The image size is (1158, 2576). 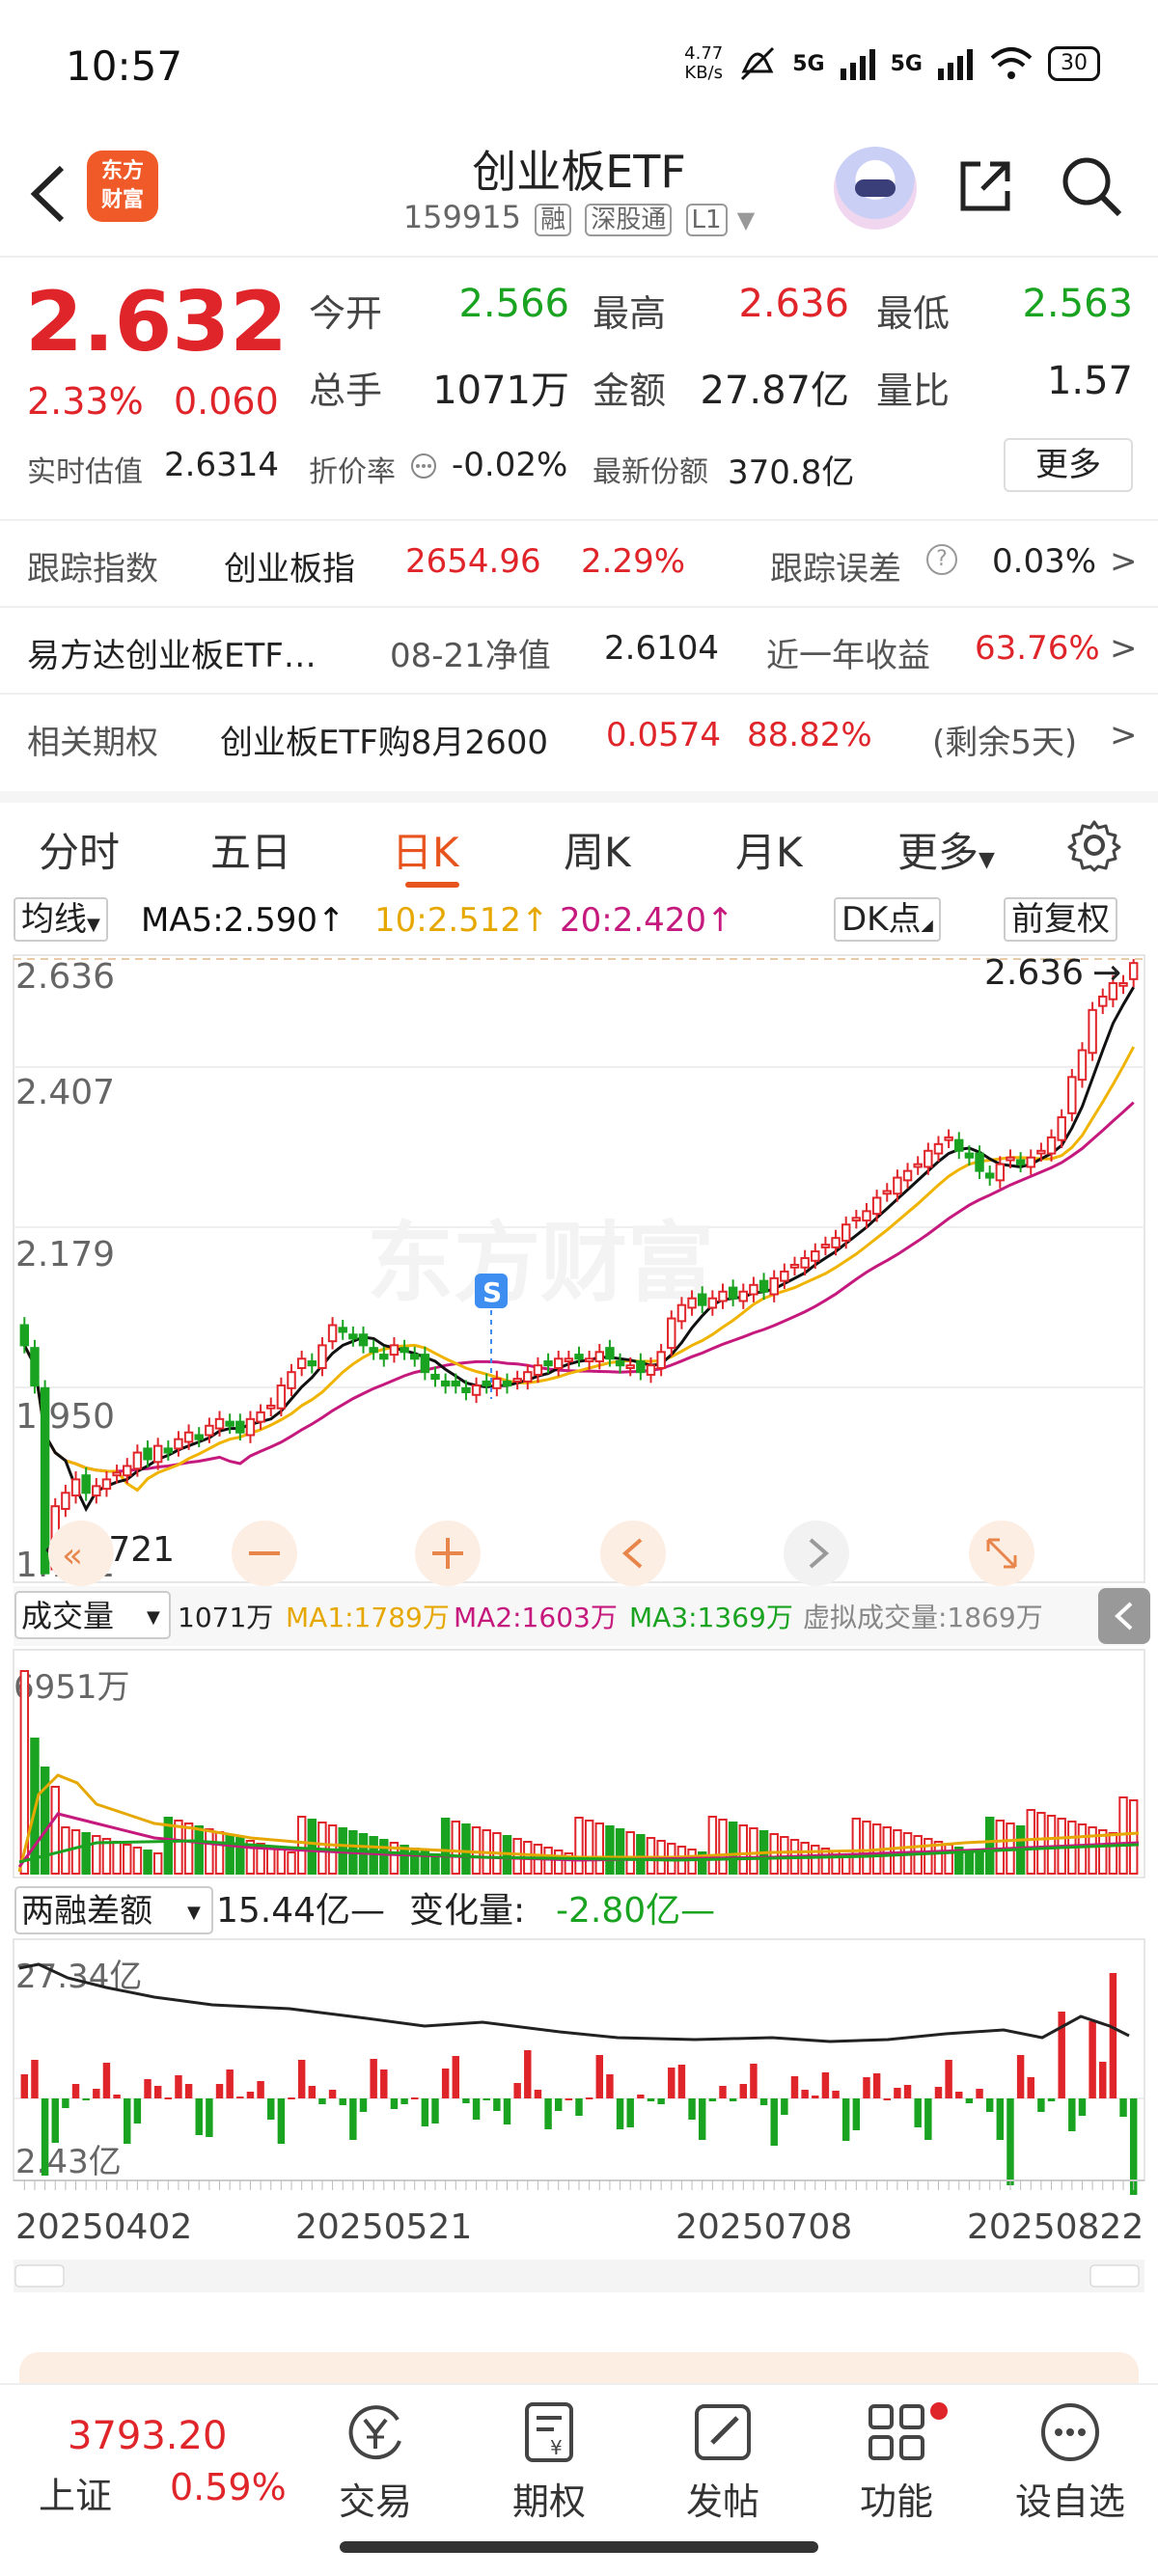 I want to click on year-return-value: 63.76%, so click(x=1037, y=649).